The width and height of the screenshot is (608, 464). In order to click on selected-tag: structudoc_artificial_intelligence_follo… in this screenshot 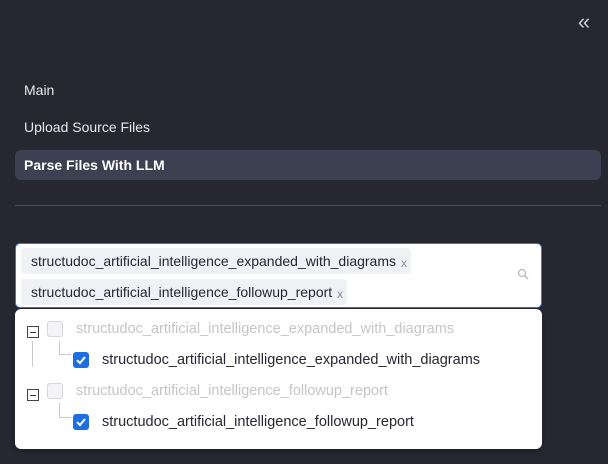, I will do `click(184, 292)`.